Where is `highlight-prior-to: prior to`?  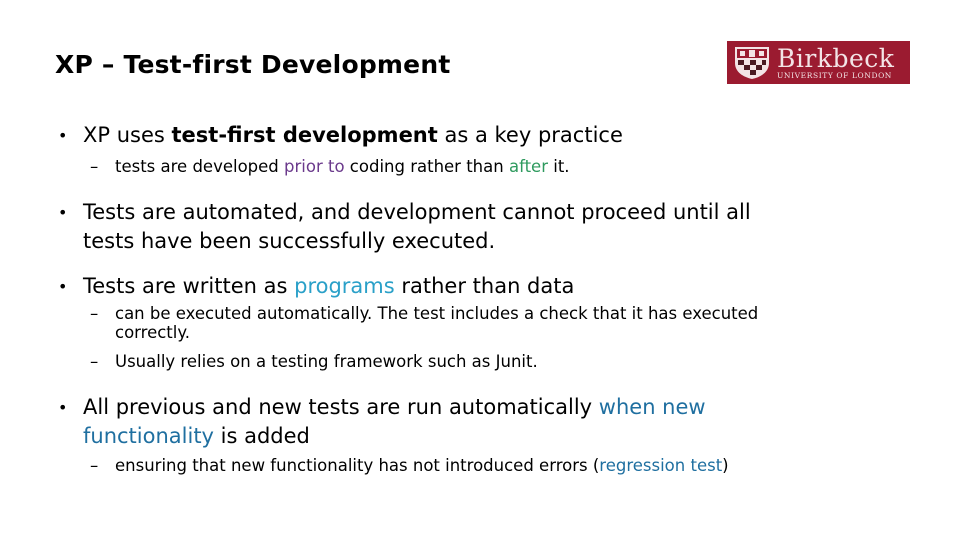
highlight-prior-to: prior to is located at coordinates (314, 166).